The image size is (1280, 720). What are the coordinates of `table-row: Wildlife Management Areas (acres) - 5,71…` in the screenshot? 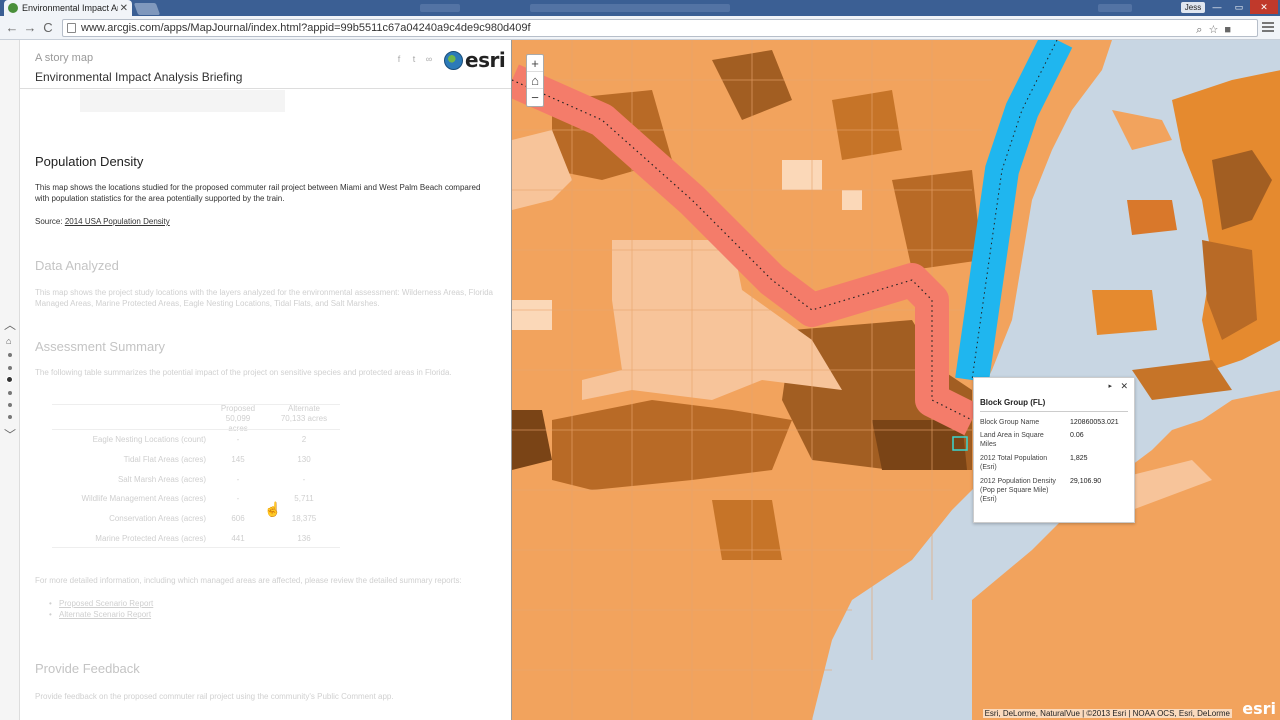 It's located at (196, 498).